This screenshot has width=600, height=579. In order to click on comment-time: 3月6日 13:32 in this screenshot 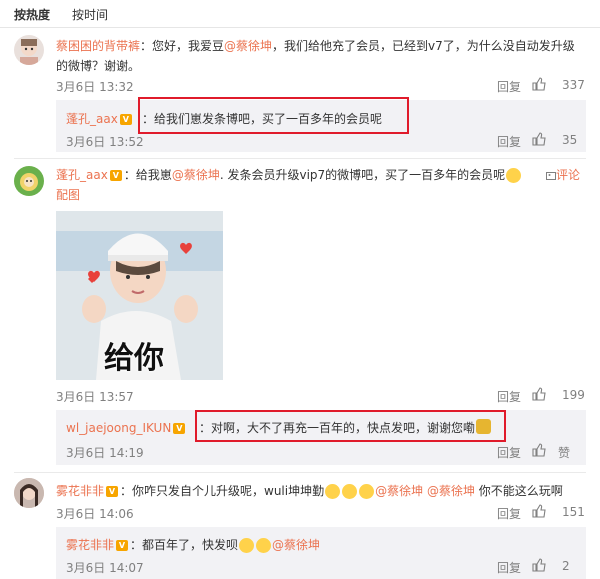, I will do `click(95, 87)`.